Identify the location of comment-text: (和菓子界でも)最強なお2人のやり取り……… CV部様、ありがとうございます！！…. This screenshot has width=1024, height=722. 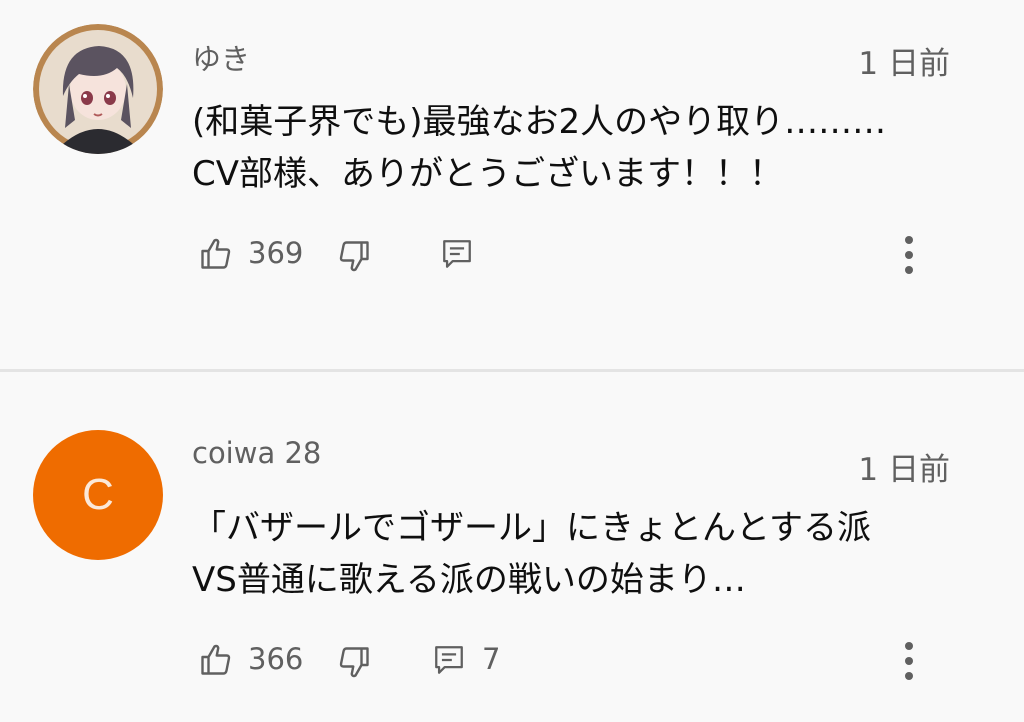
(539, 148).